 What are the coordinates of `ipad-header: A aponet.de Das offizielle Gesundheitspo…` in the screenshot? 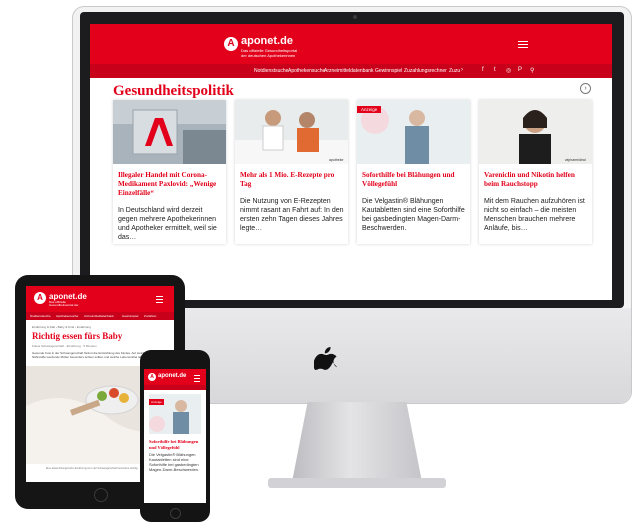 It's located at (100, 299).